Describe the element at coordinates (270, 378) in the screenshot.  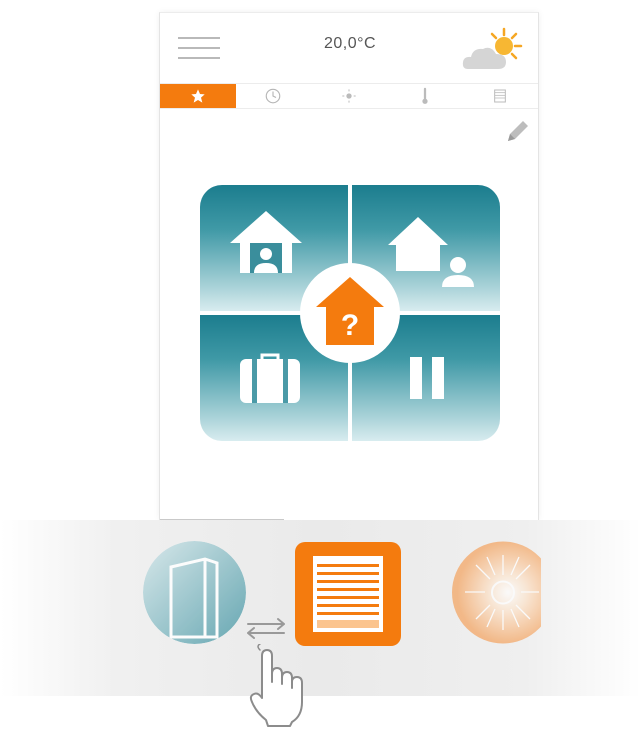
I see `vacation-suitcase-icon` at that location.